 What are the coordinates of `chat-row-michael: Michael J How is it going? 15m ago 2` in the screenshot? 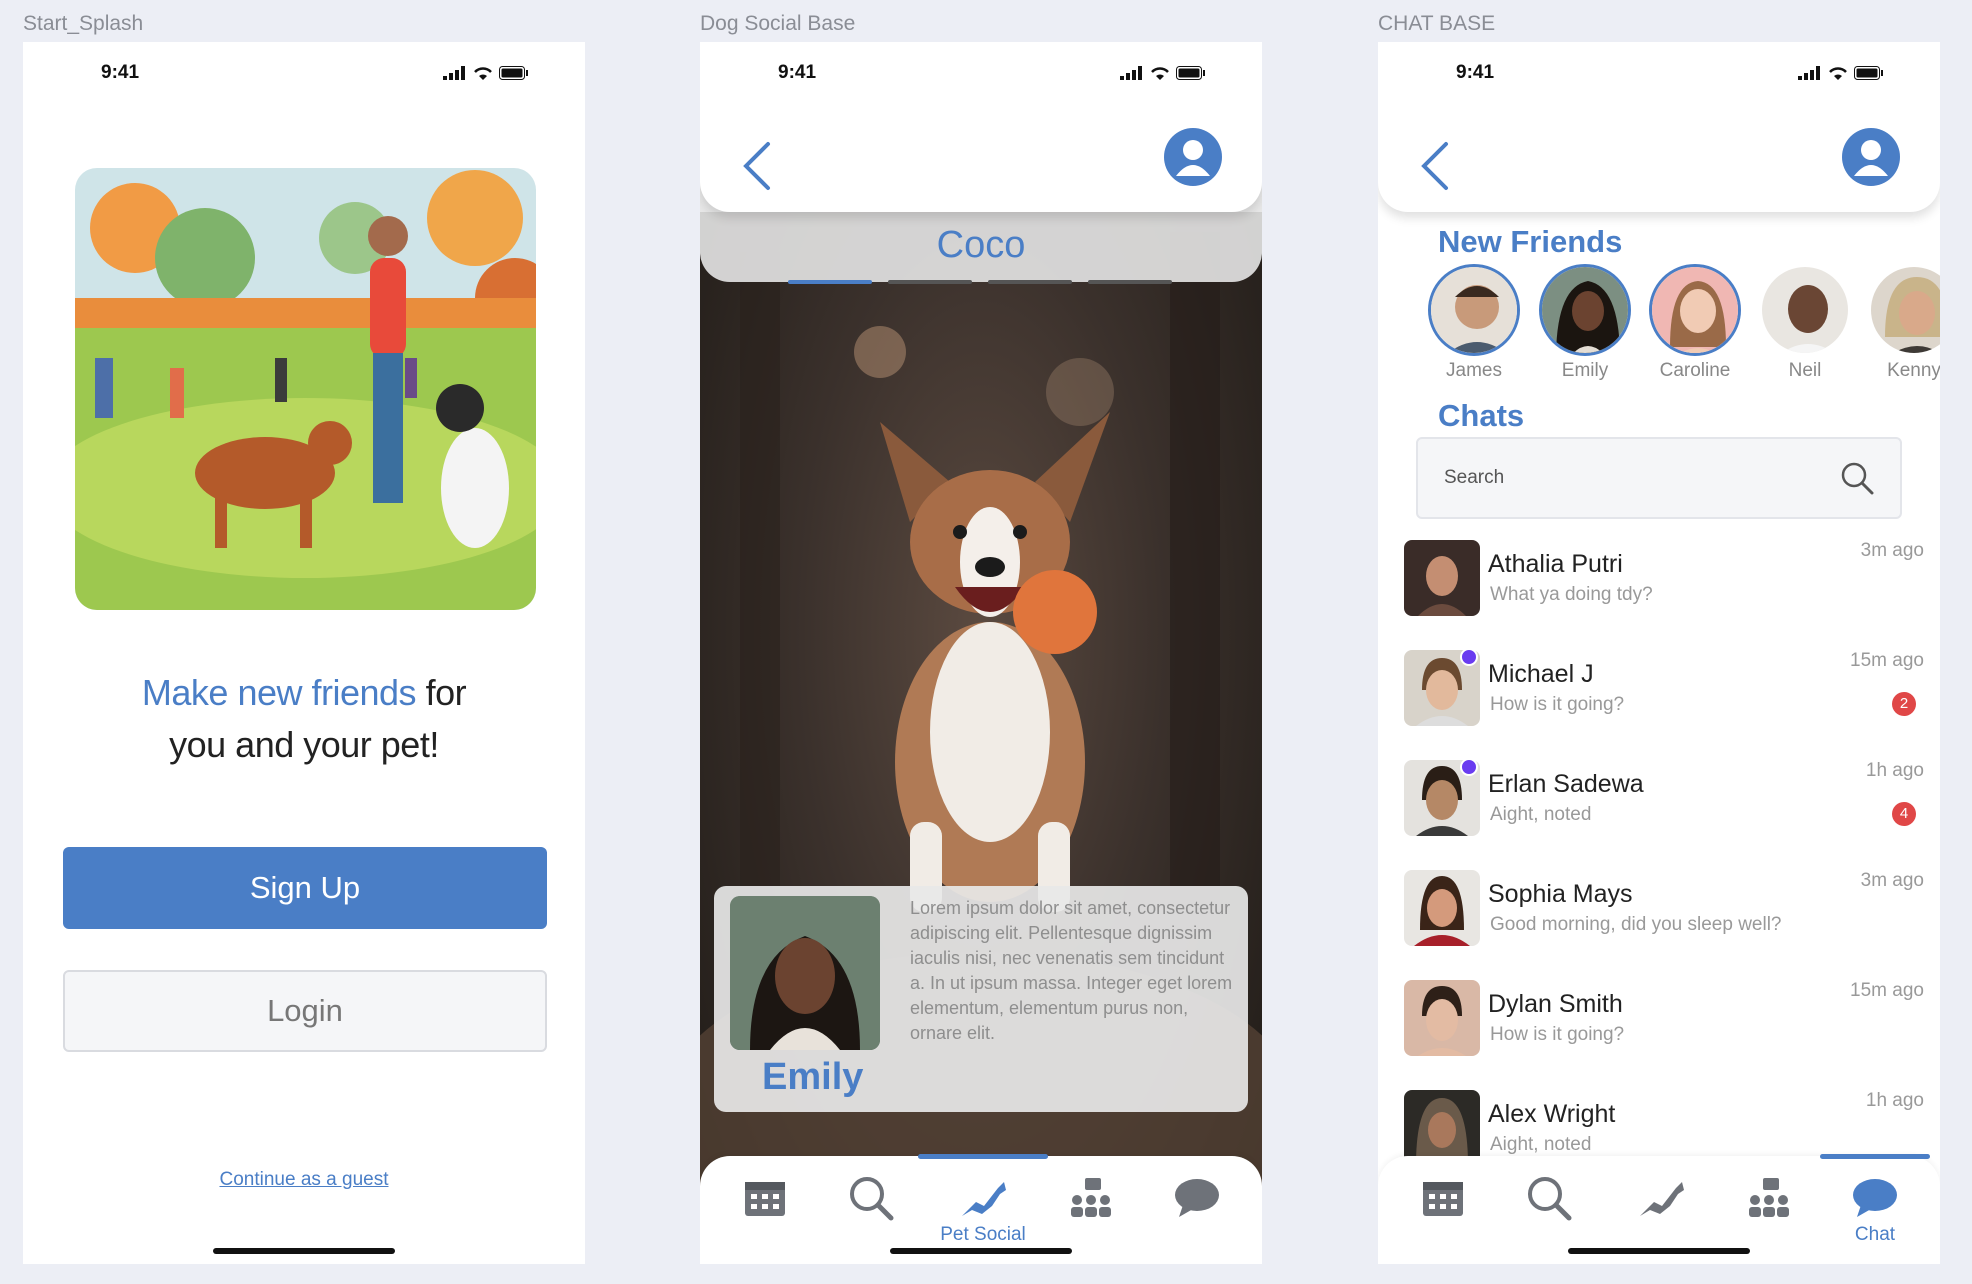 It's located at (1664, 689).